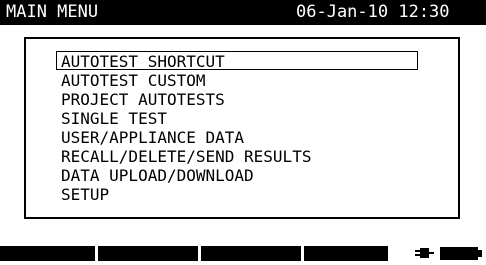 The height and width of the screenshot is (265, 486). Describe the element at coordinates (461, 253) in the screenshot. I see `battery-icon` at that location.